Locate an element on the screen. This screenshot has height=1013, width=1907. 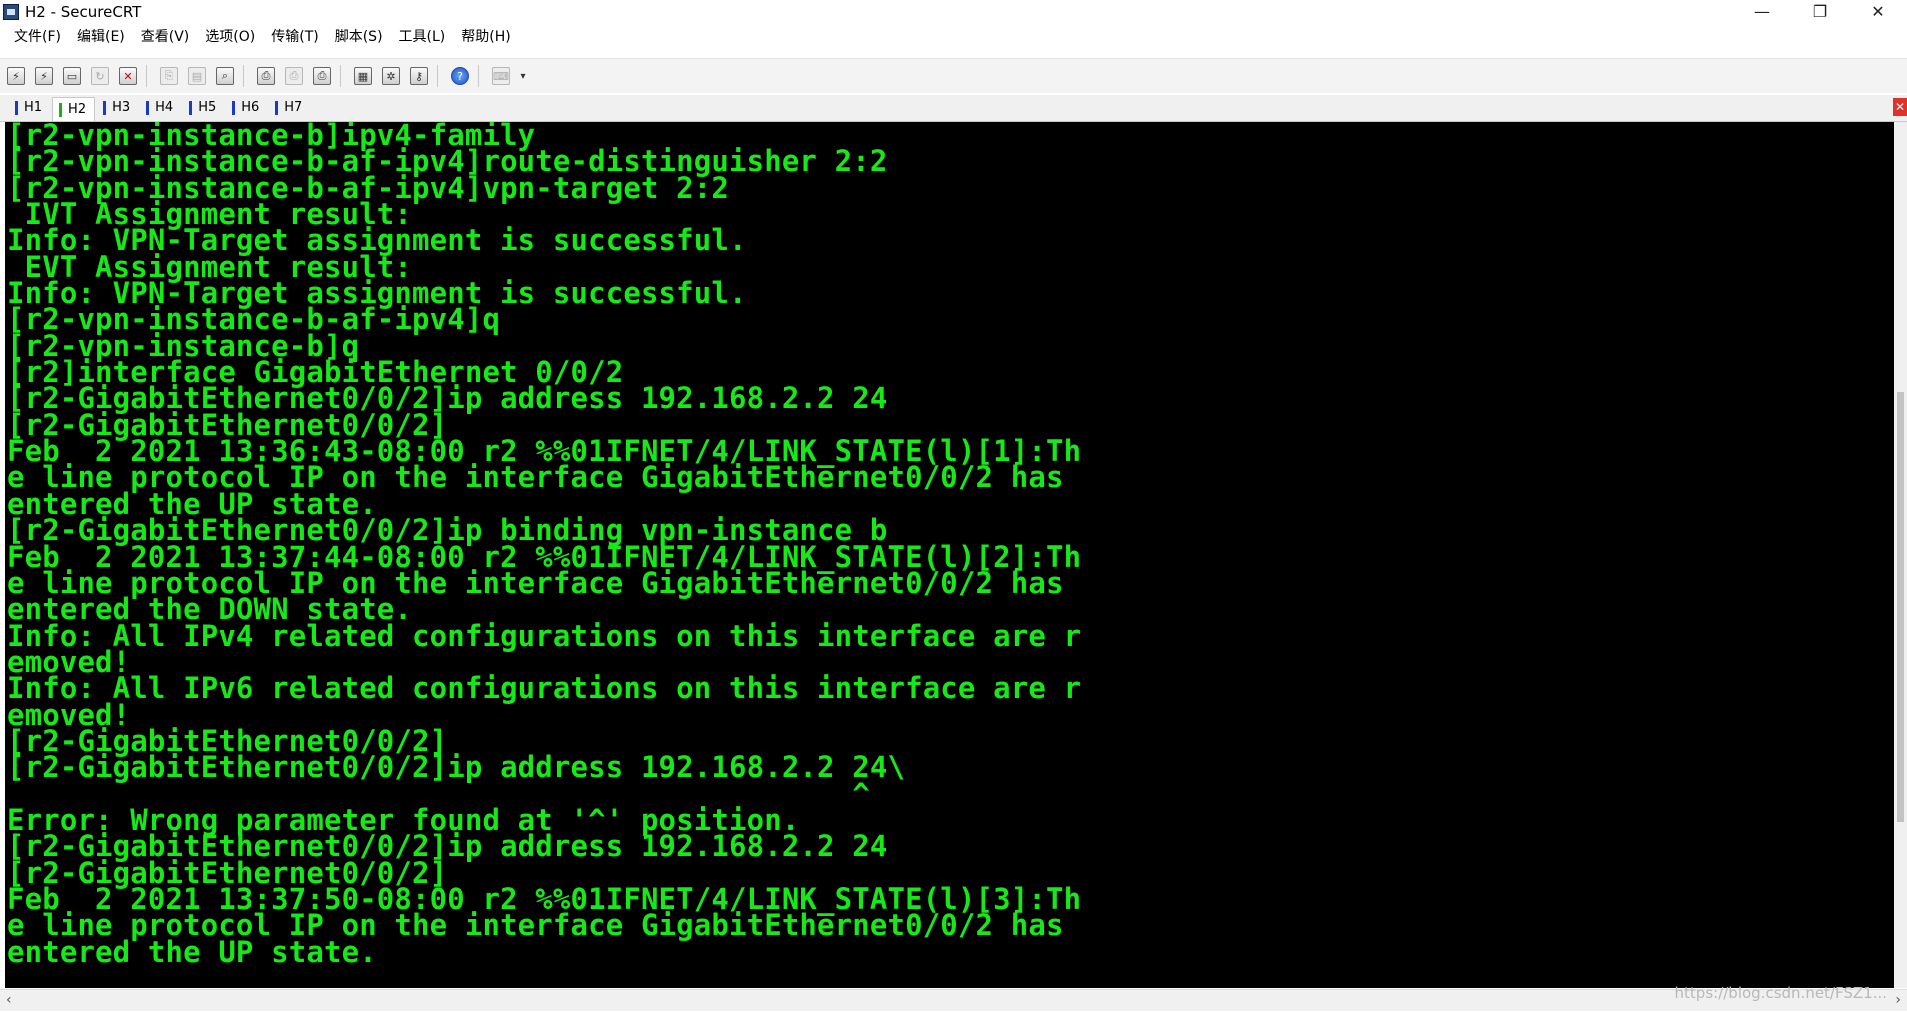
menu-view: 查看(V) is located at coordinates (165, 37).